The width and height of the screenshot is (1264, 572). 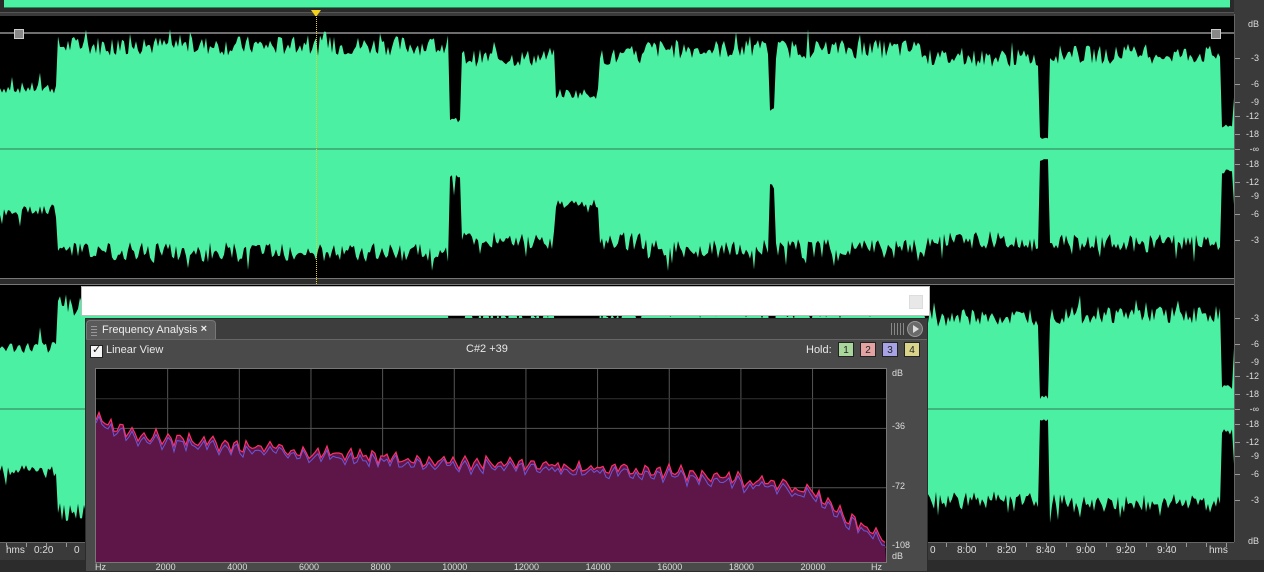 I want to click on checkmark-icon: ✓, so click(x=97, y=350).